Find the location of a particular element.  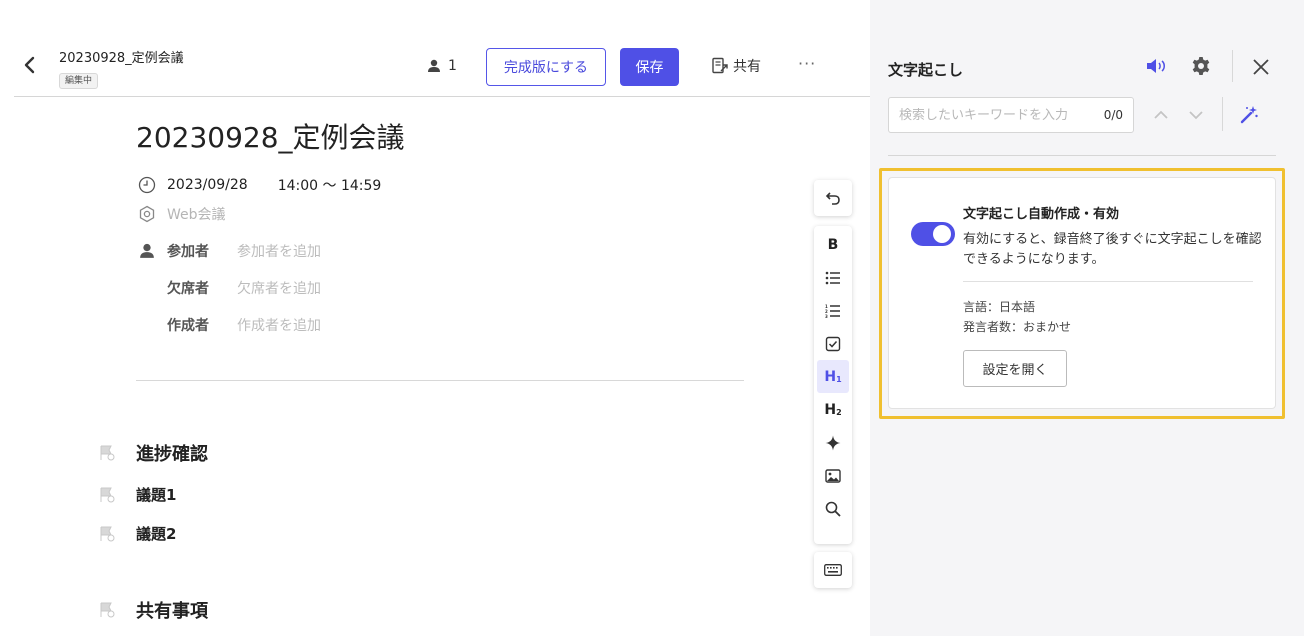

save-button: 保存 is located at coordinates (649, 67).